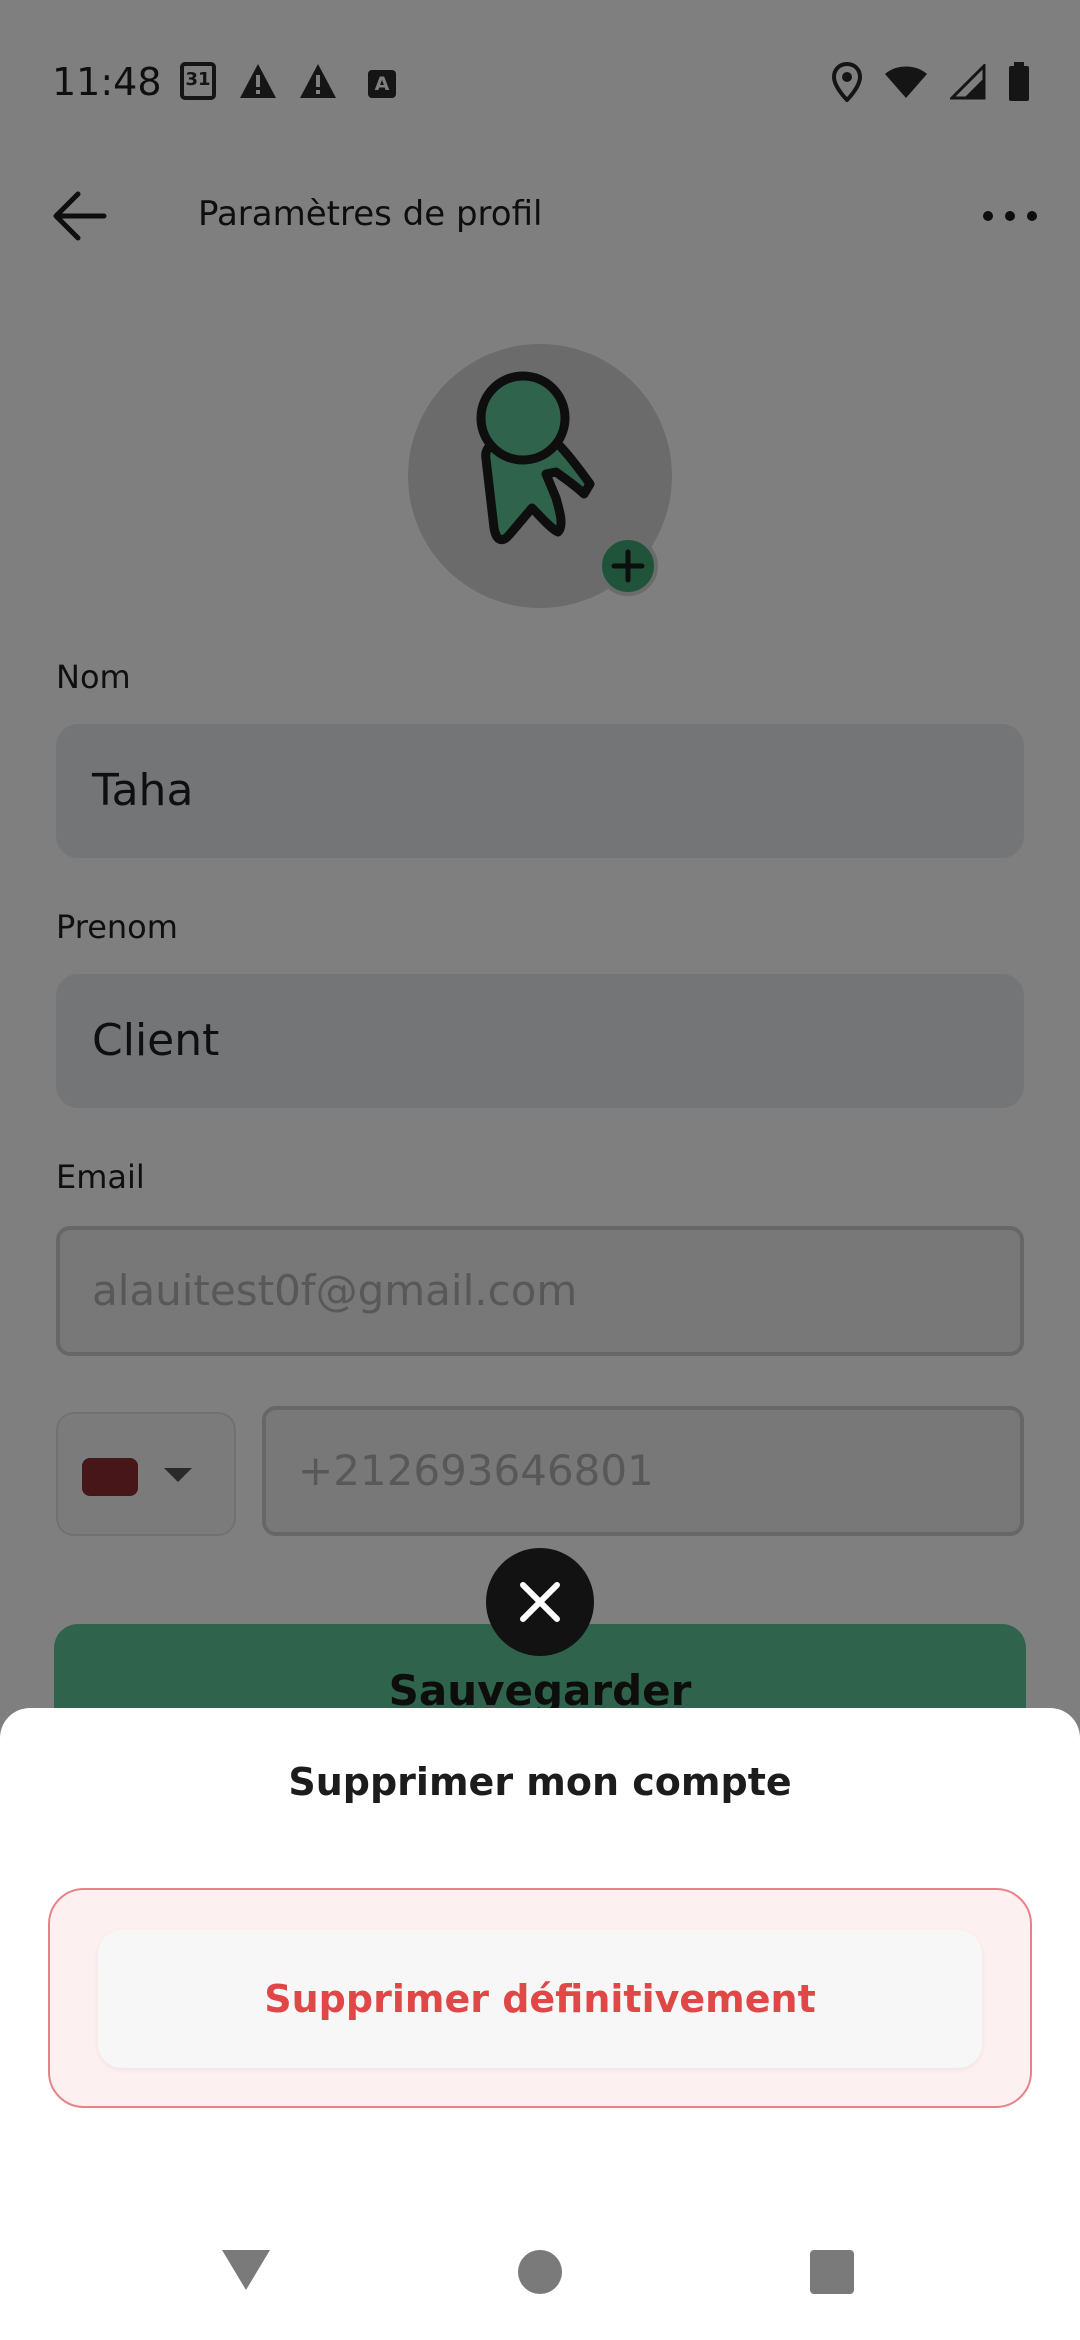 The width and height of the screenshot is (1080, 2340). Describe the element at coordinates (832, 2272) in the screenshot. I see `nav-recents-icon` at that location.